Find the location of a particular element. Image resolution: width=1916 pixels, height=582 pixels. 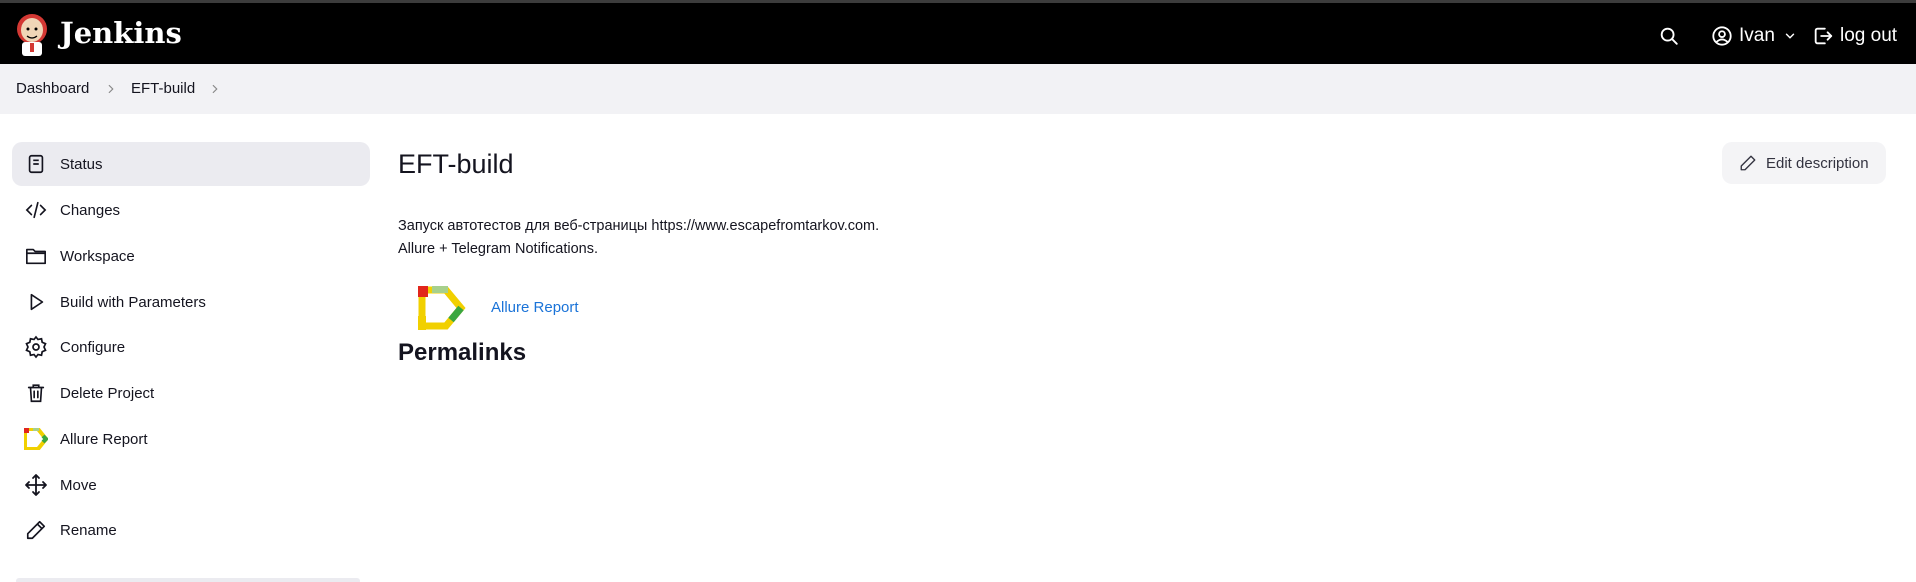

sidebar-item-status: Status is located at coordinates (191, 164).